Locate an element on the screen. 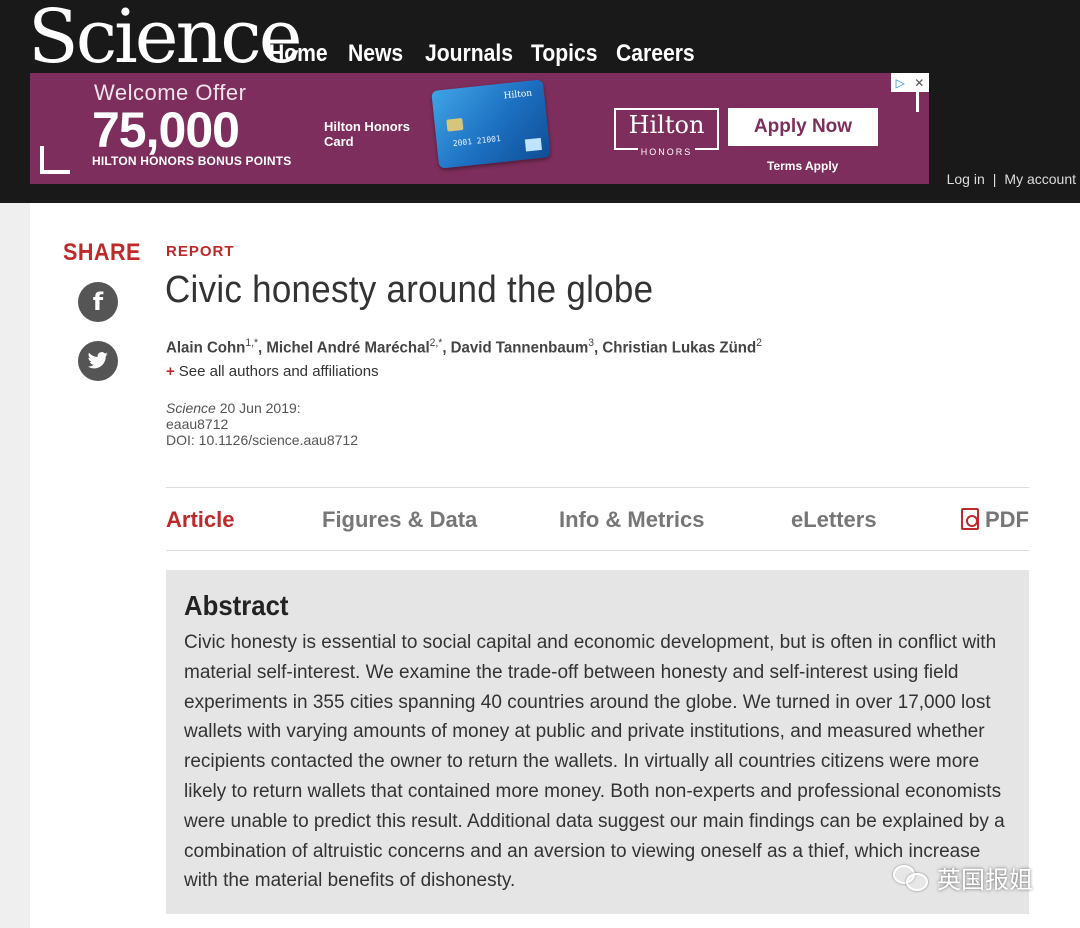 The height and width of the screenshot is (928, 1080). article-type: REPORT is located at coordinates (200, 251).